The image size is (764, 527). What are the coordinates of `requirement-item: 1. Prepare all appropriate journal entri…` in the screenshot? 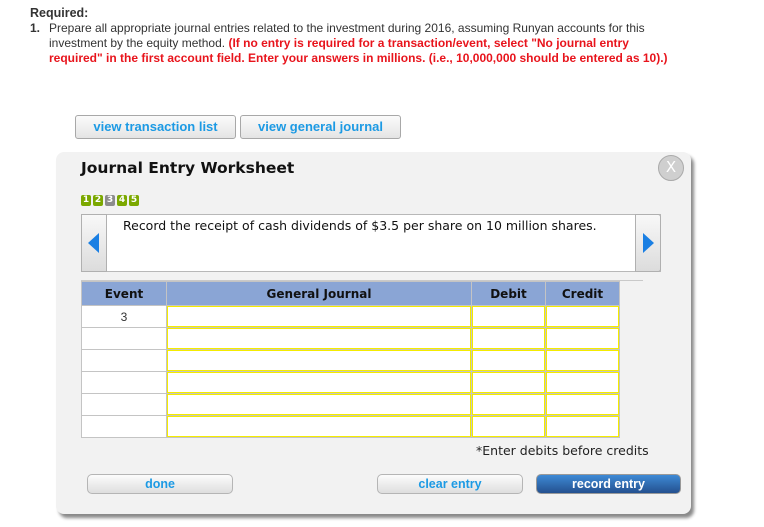 It's located at (350, 43).